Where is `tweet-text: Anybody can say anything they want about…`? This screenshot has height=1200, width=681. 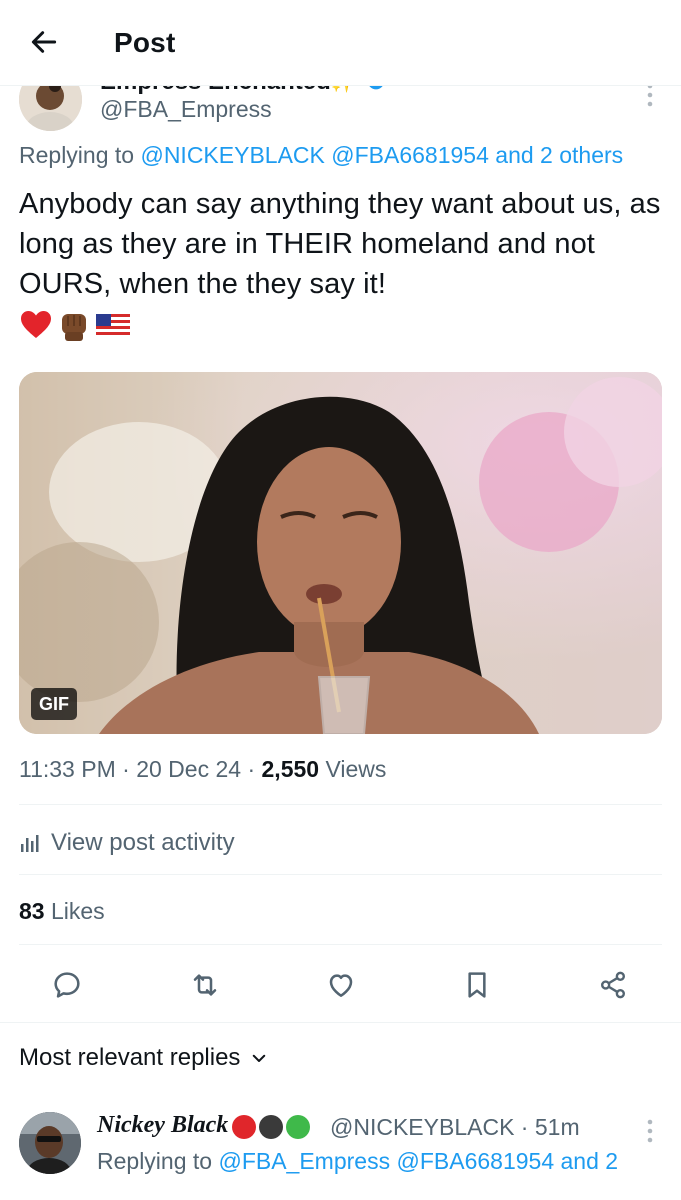
tweet-text: Anybody can say anything they want about… is located at coordinates (340, 244).